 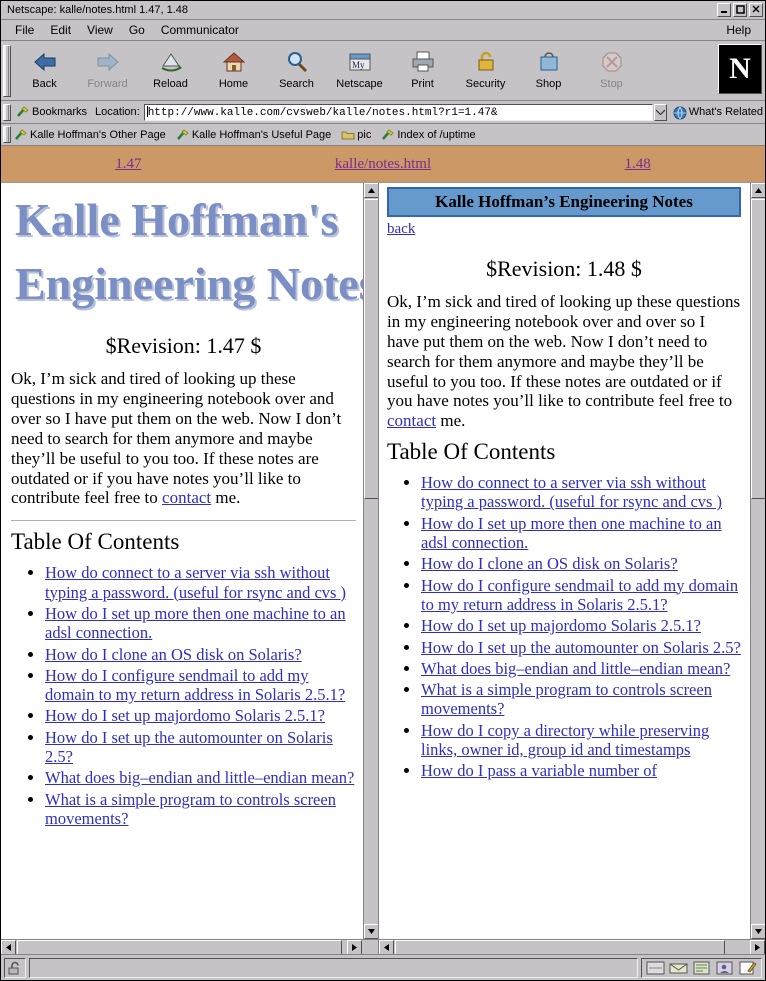 What do you see at coordinates (758, 931) in the screenshot?
I see `right-scroll-down-button` at bounding box center [758, 931].